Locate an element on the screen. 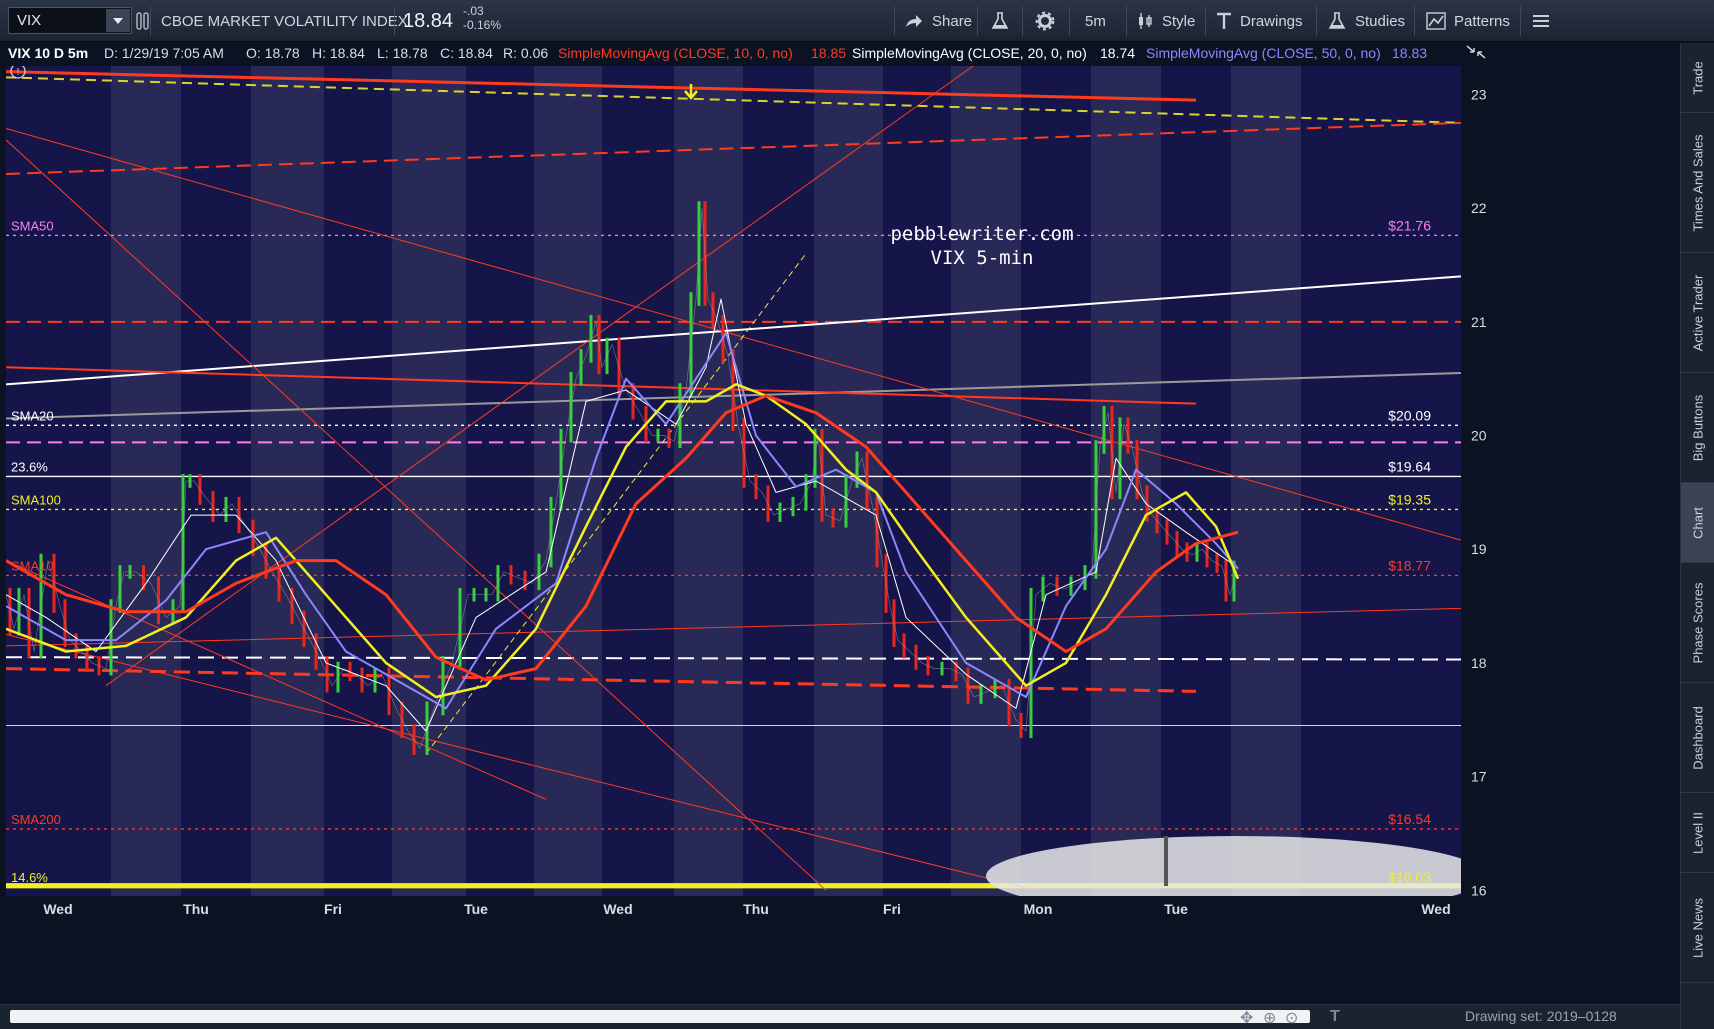 The height and width of the screenshot is (1029, 1714). y-tick-label: 19 is located at coordinates (1479, 549).